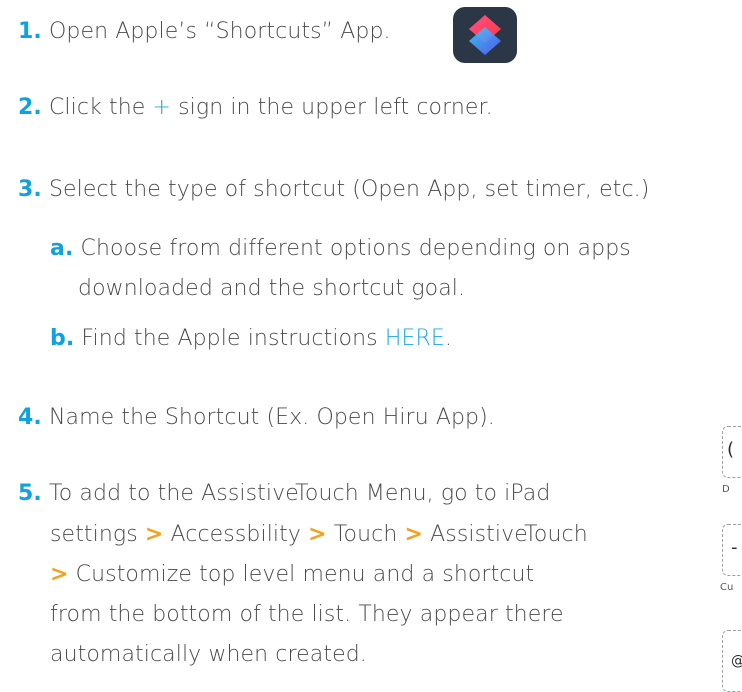 This screenshot has height=692, width=742. I want to click on step-text: Open Apple’s “Shortcuts” App., so click(219, 31).